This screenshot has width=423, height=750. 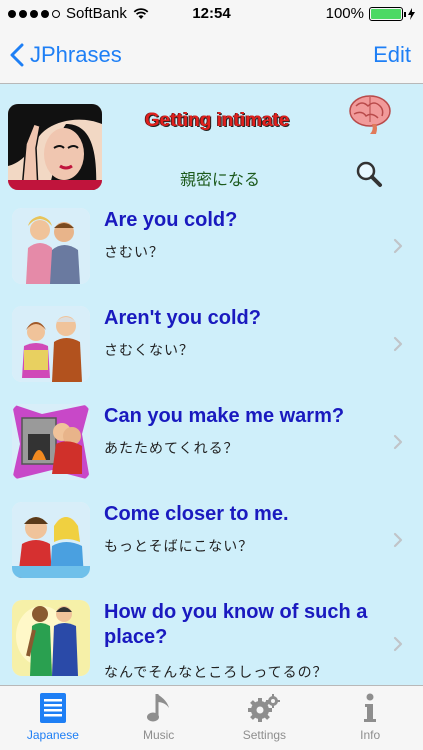 I want to click on list-item: Can you make me warm? あたためてくれる？, so click(x=211, y=441).